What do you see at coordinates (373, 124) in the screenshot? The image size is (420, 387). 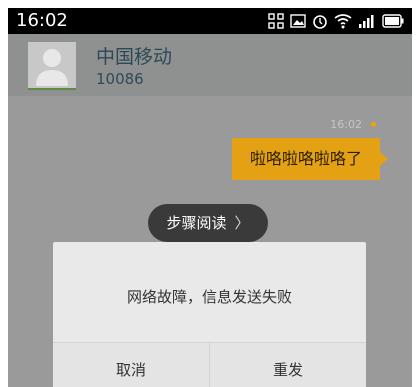 I see `message-status-dot` at bounding box center [373, 124].